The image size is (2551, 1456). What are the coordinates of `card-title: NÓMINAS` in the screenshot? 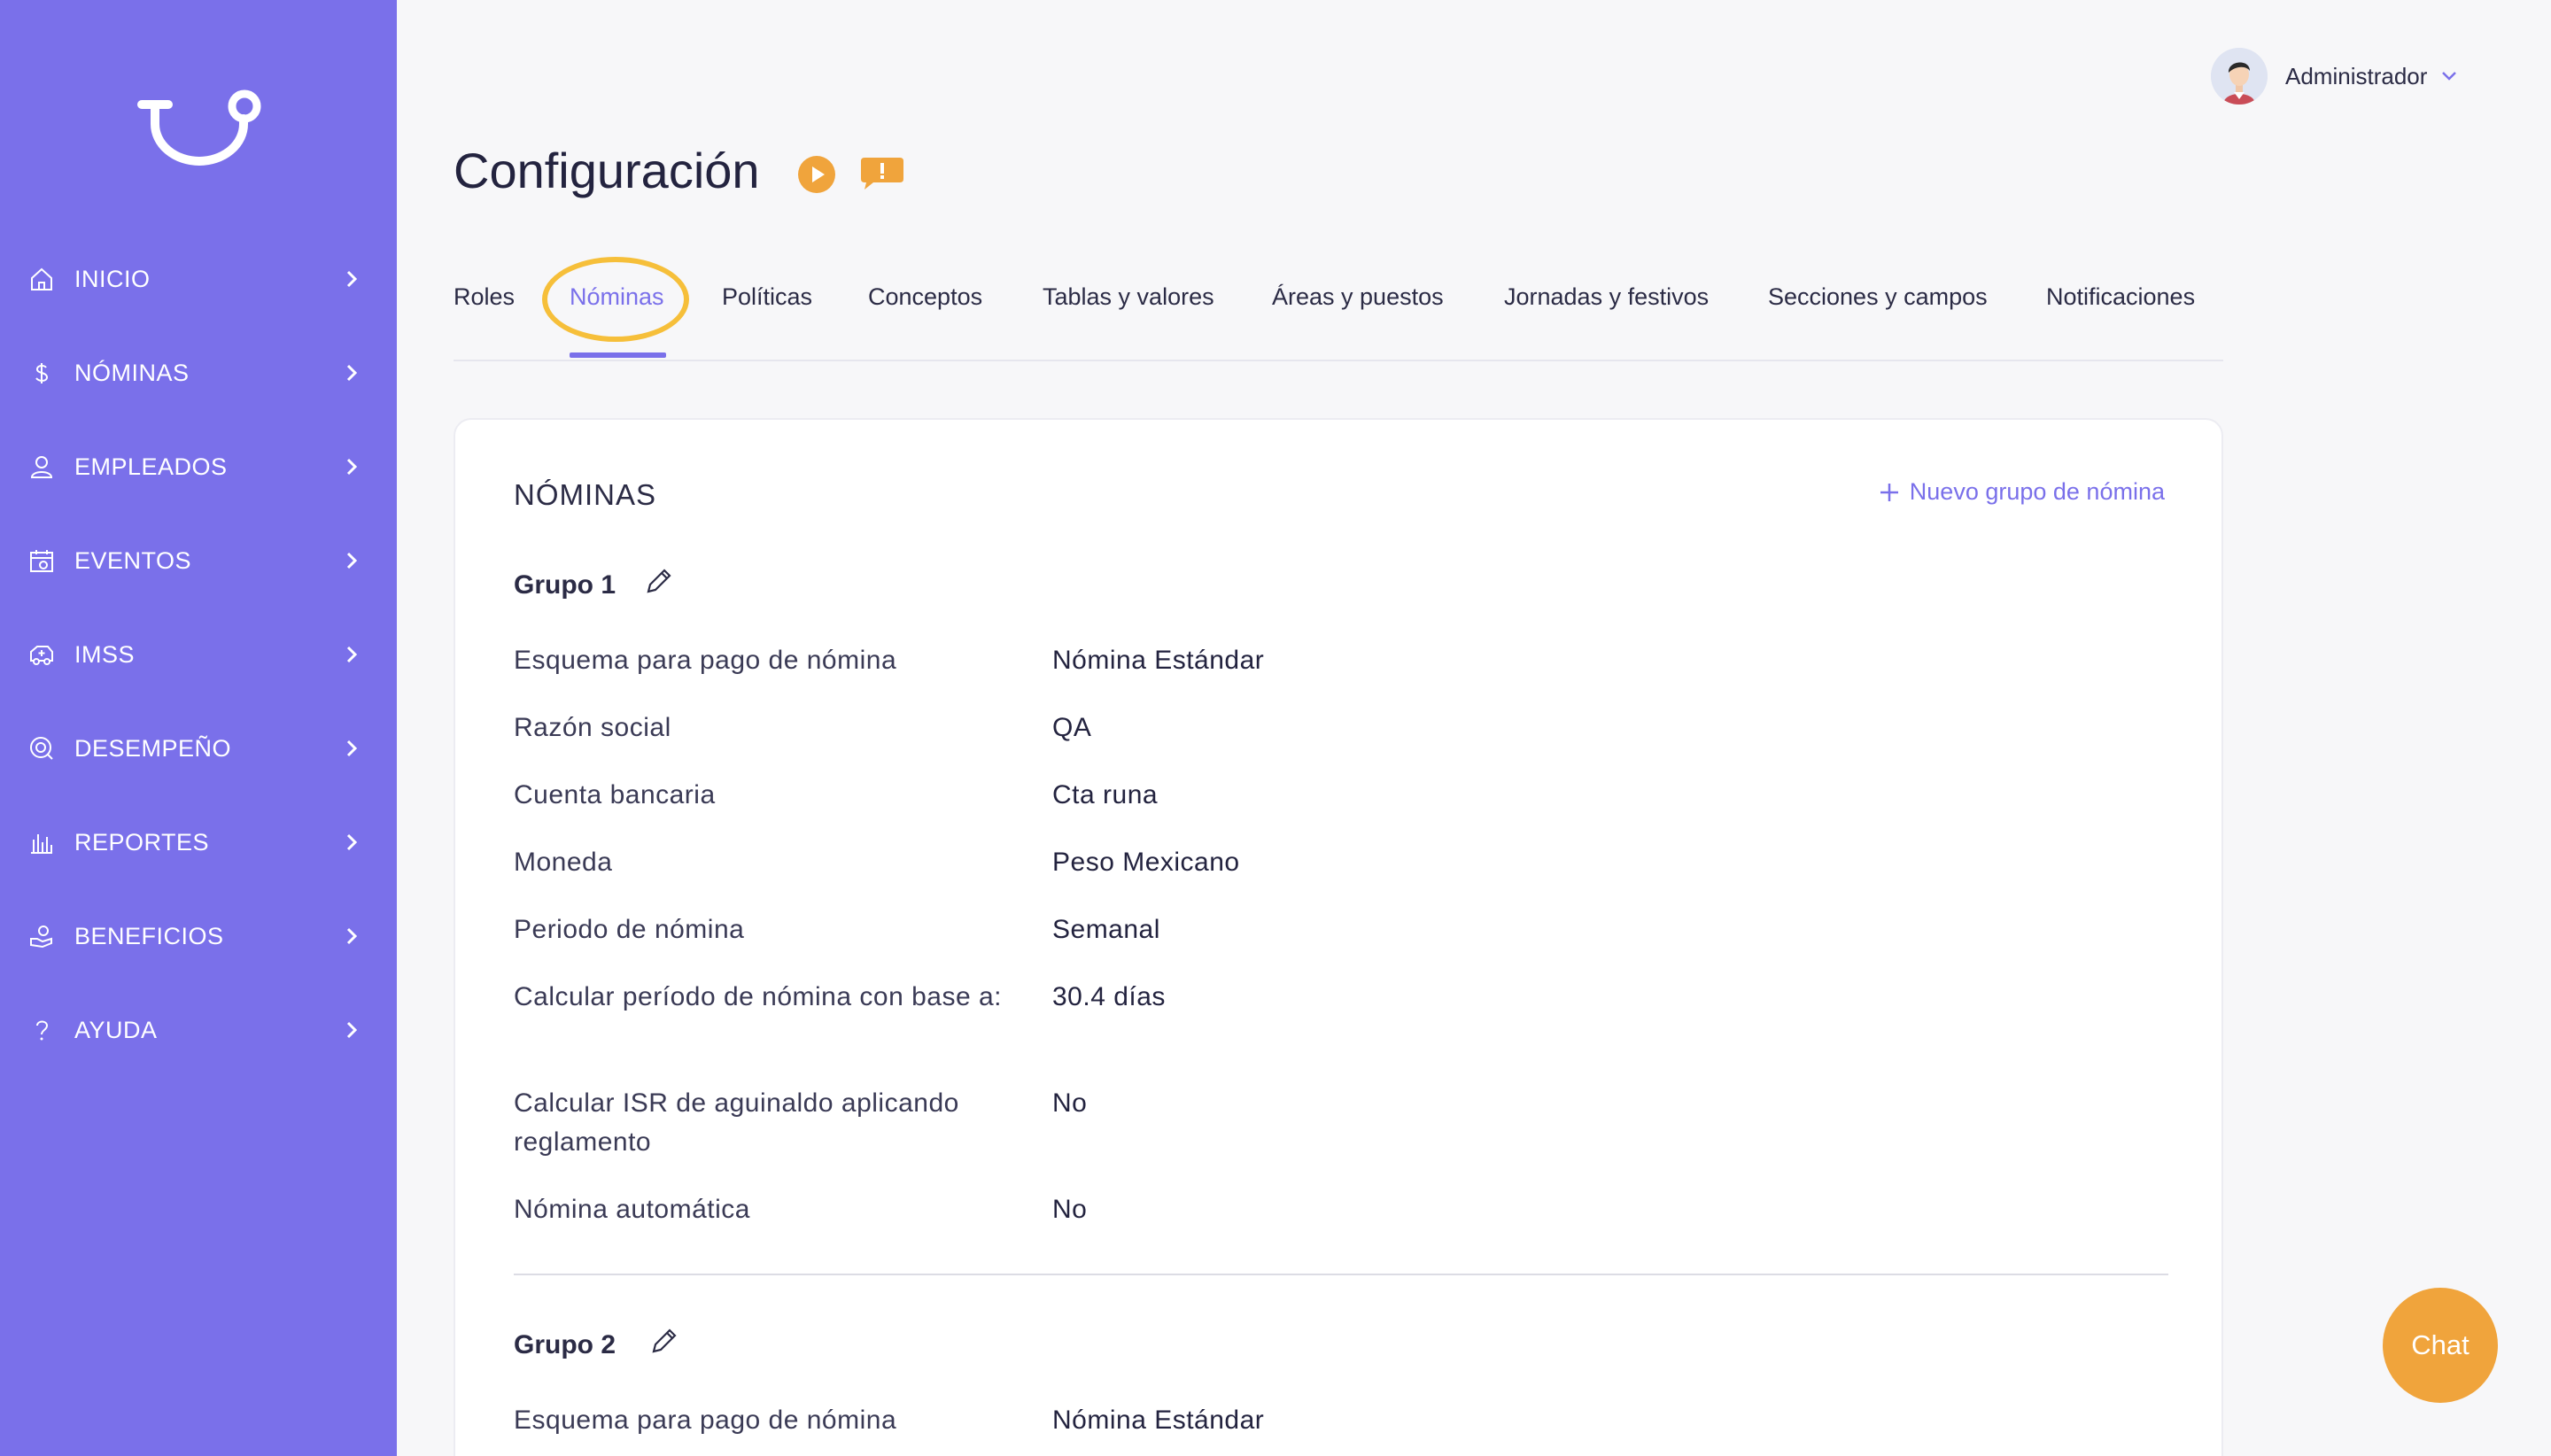 It's located at (585, 495).